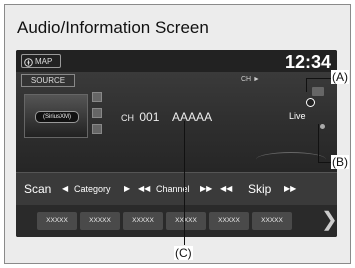 This screenshot has width=355, height=268. I want to click on song-icon, so click(97, 113).